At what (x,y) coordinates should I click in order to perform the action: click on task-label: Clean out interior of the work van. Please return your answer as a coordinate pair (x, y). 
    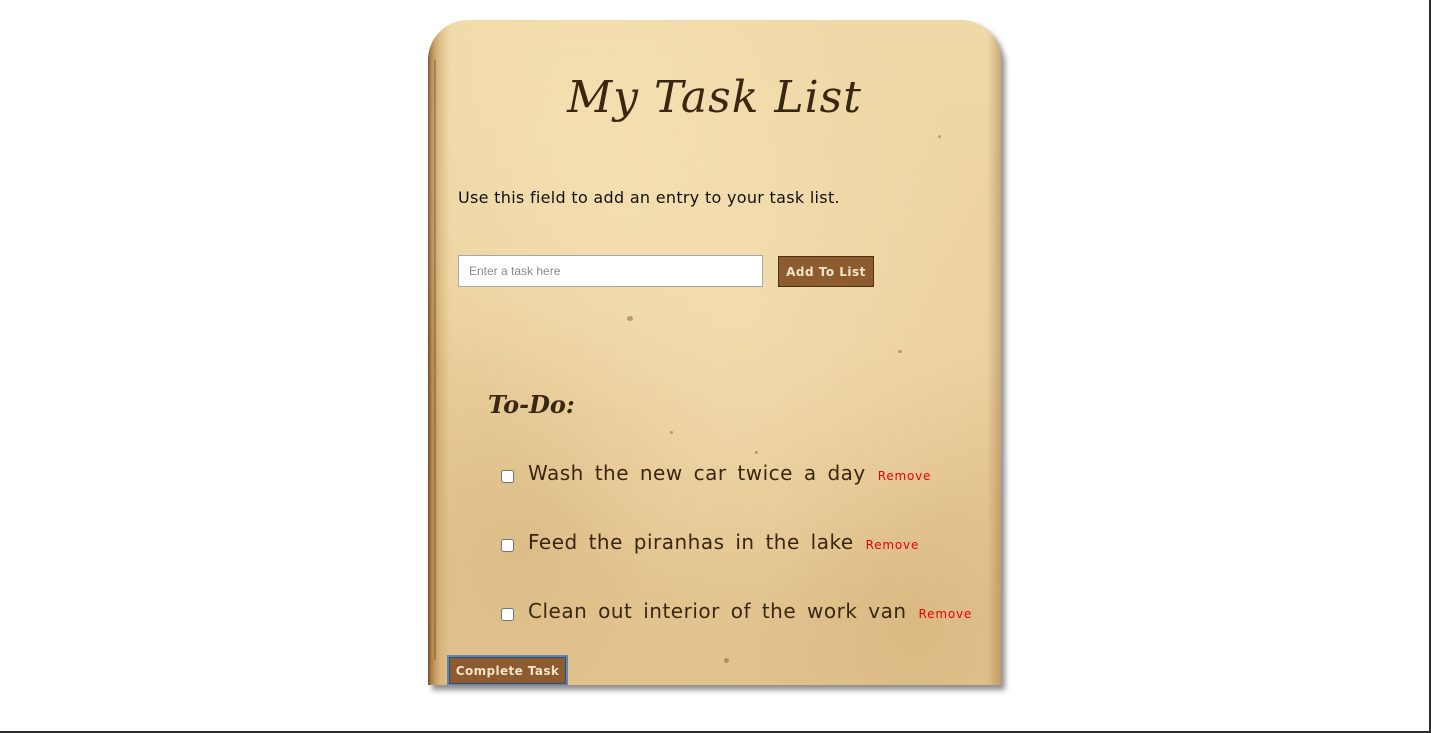
    Looking at the image, I should click on (717, 611).